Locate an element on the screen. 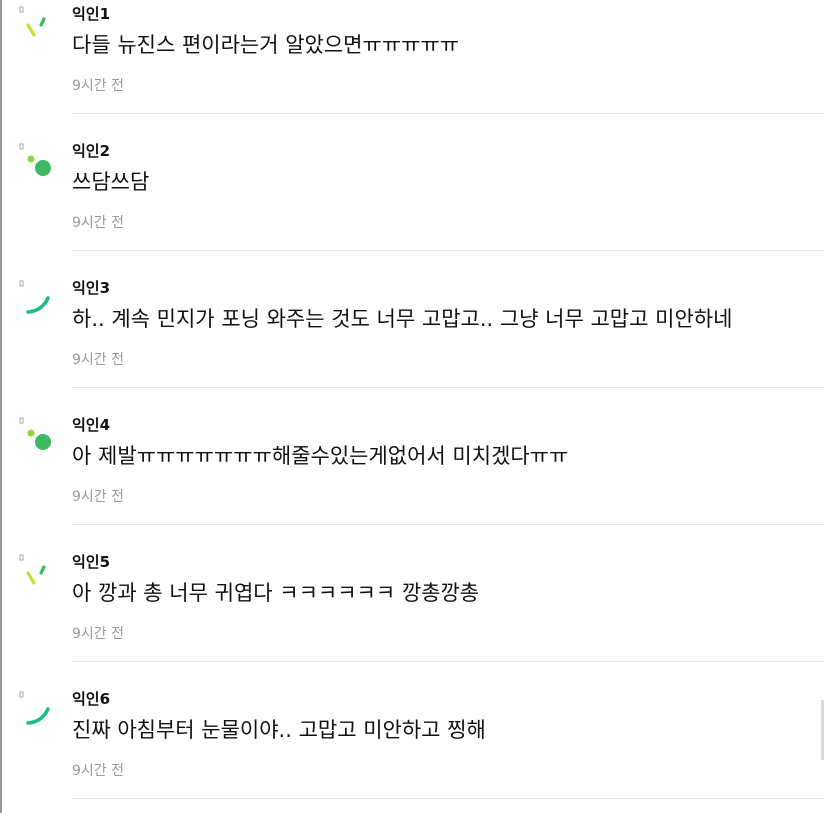 This screenshot has width=824, height=813. comment-body: 아 깡과 총 너무 귀엽다 ㅋㅋㅋㅋㅋㅋ 깡총깡총 is located at coordinates (276, 593).